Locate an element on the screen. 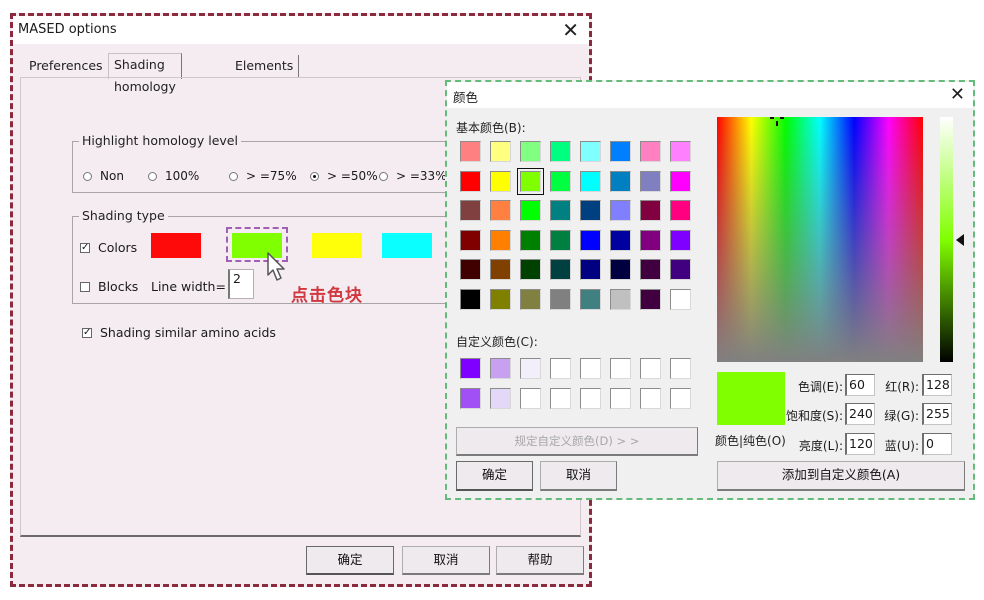 Image resolution: width=984 pixels, height=600 pixels. tab-shading-homology: Shading homology is located at coordinates (145, 73).